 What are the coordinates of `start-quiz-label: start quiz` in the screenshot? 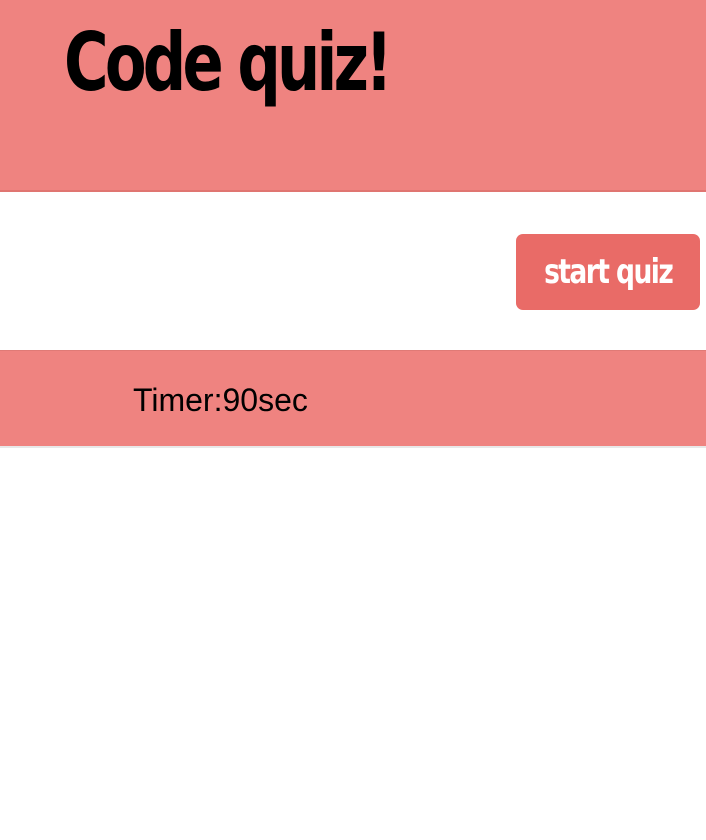 It's located at (608, 272).